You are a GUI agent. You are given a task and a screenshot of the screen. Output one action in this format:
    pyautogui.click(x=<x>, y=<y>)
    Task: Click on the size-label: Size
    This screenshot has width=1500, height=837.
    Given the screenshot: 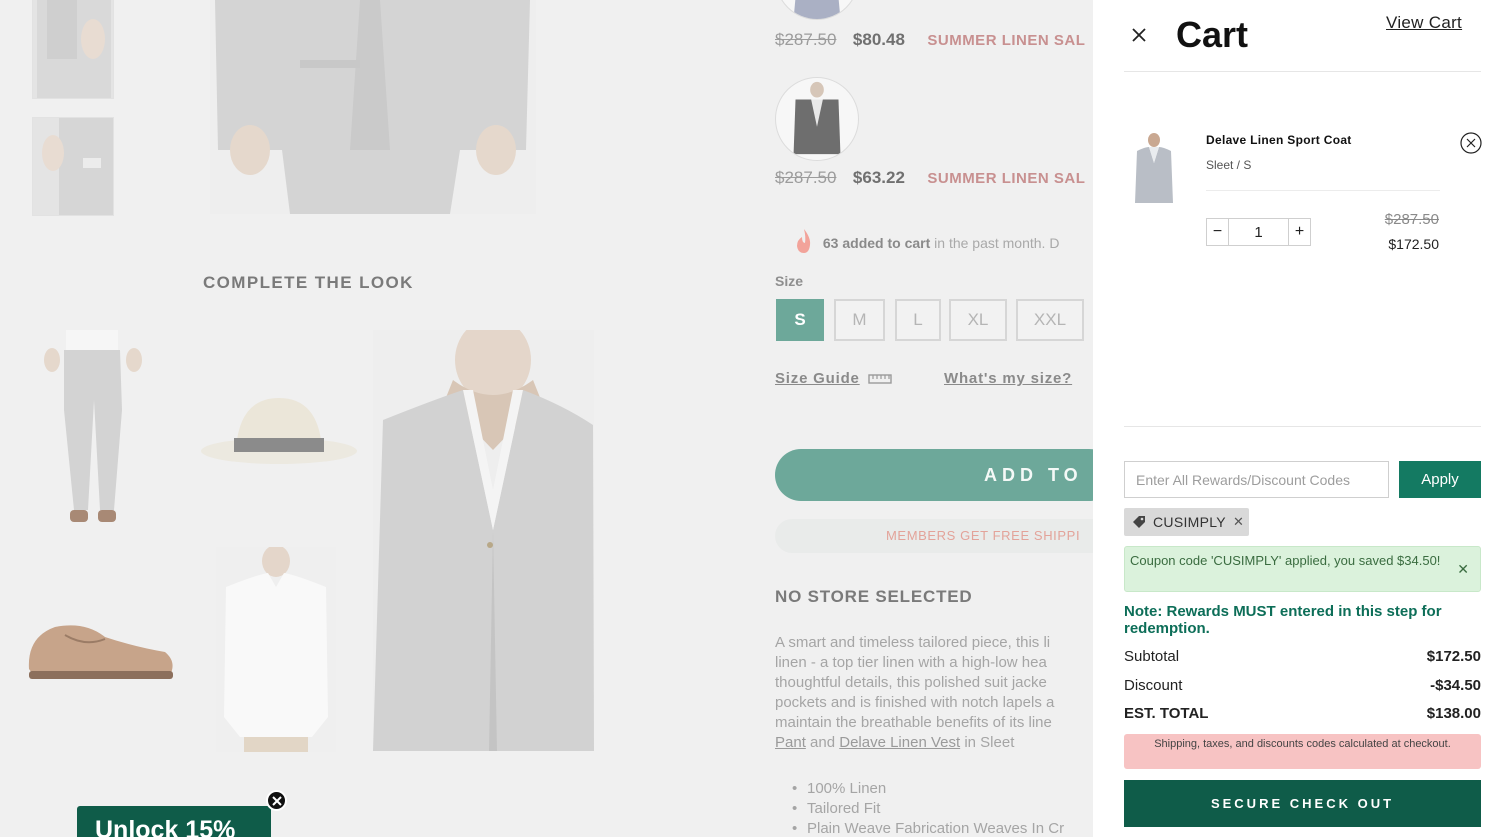 What is the action you would take?
    pyautogui.click(x=789, y=281)
    